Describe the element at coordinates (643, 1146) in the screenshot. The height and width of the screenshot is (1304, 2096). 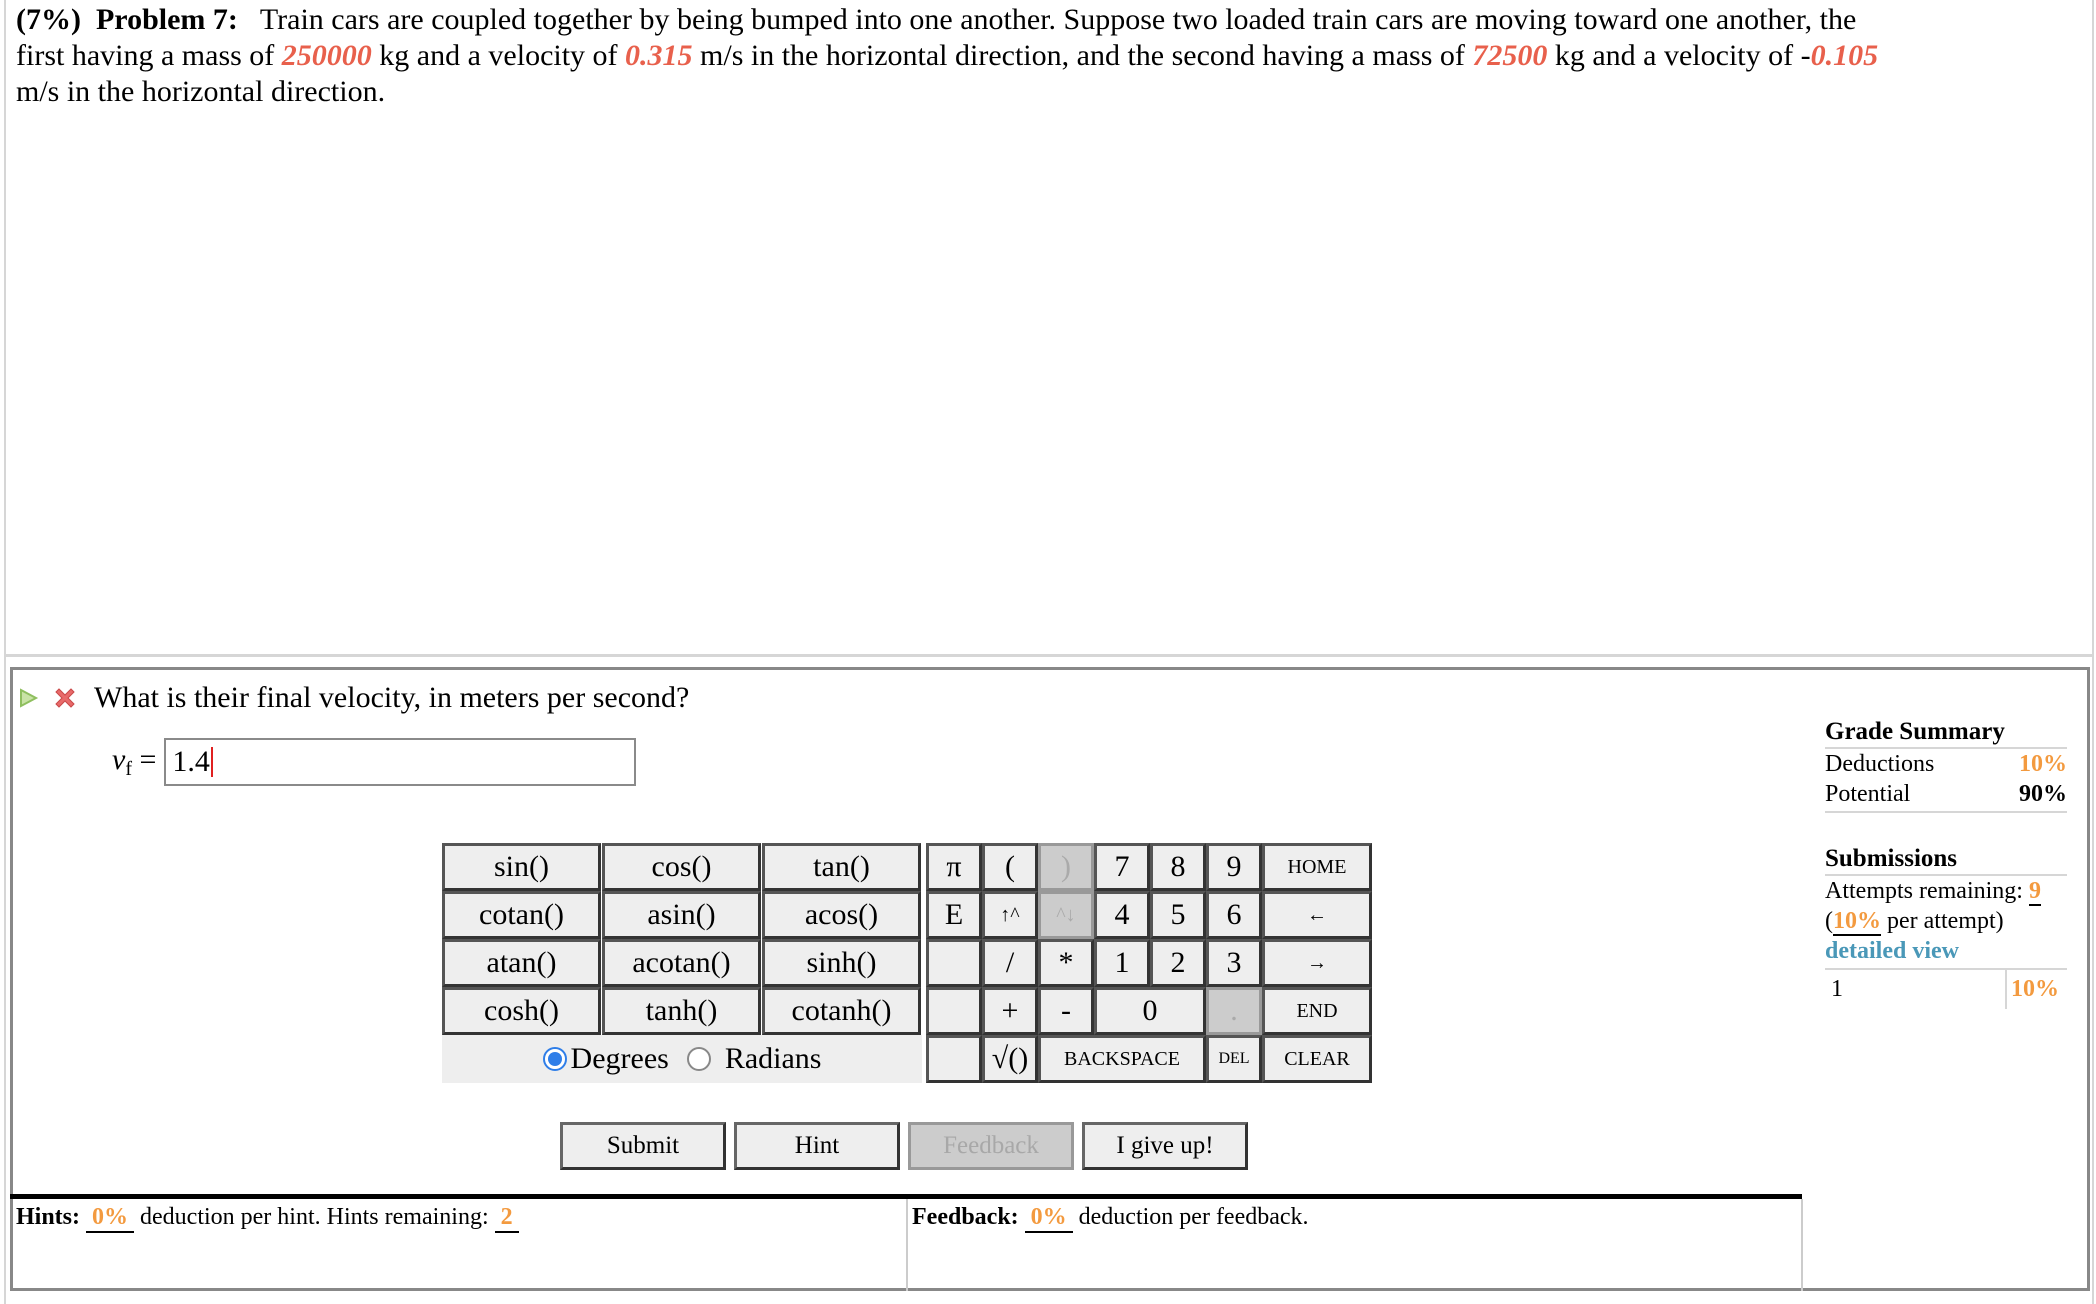
I see `submit-button: Submit` at that location.